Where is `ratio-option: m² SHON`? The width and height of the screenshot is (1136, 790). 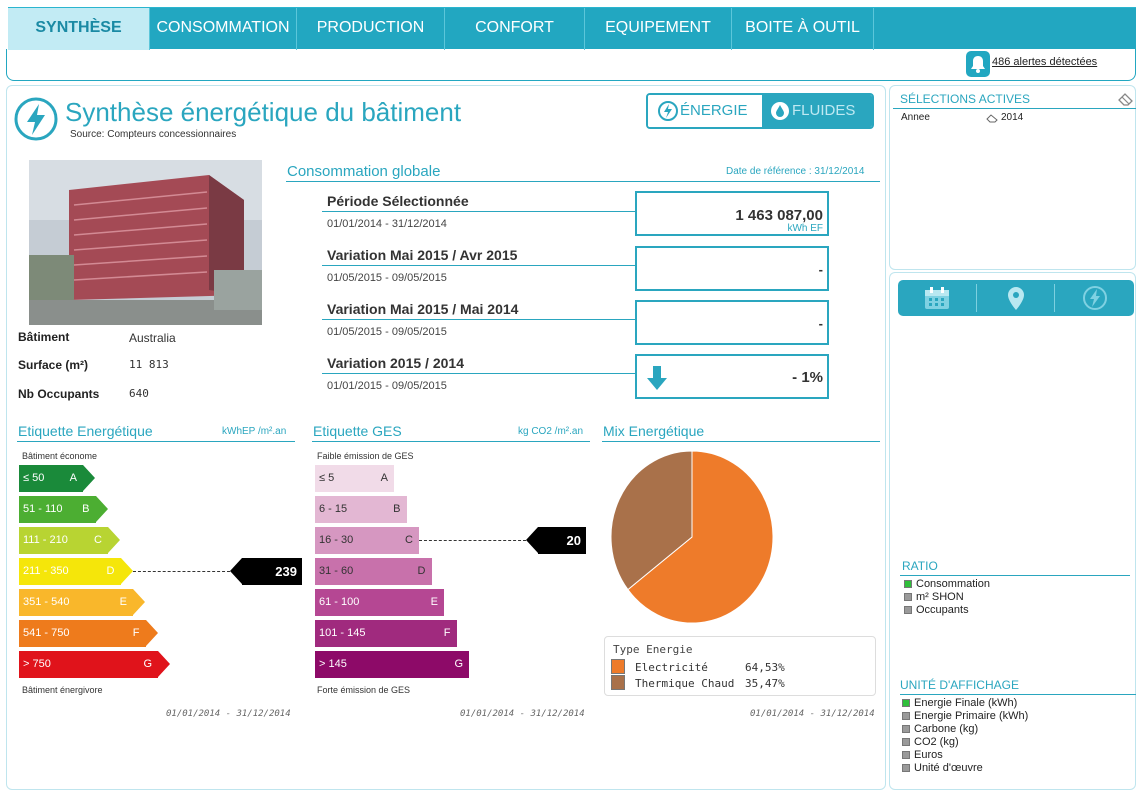 ratio-option: m² SHON is located at coordinates (1014, 597).